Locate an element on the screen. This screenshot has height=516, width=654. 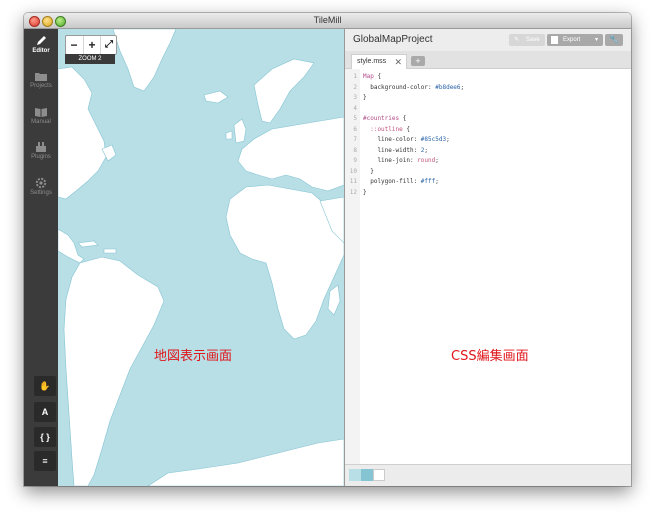
sidebar-item-label: Plugins is located at coordinates (41, 157).